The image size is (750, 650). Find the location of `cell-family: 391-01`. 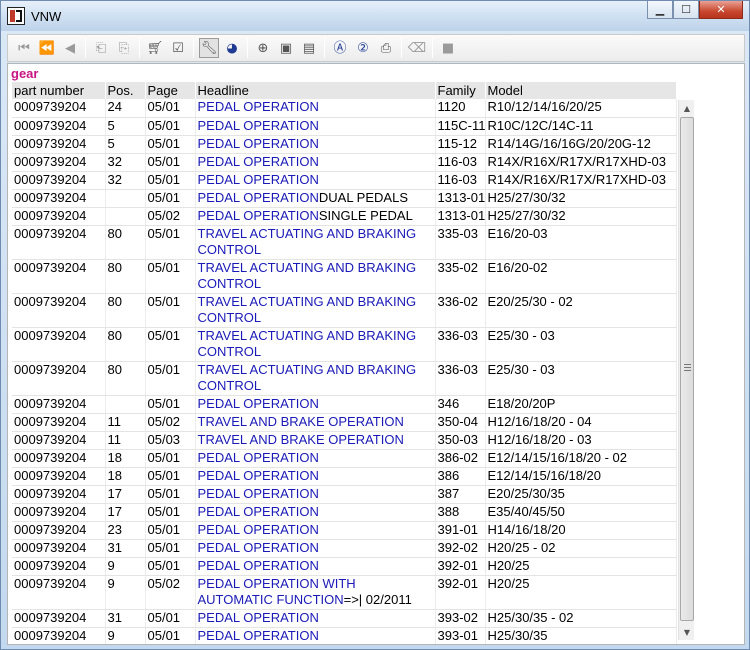

cell-family: 391-01 is located at coordinates (460, 530).